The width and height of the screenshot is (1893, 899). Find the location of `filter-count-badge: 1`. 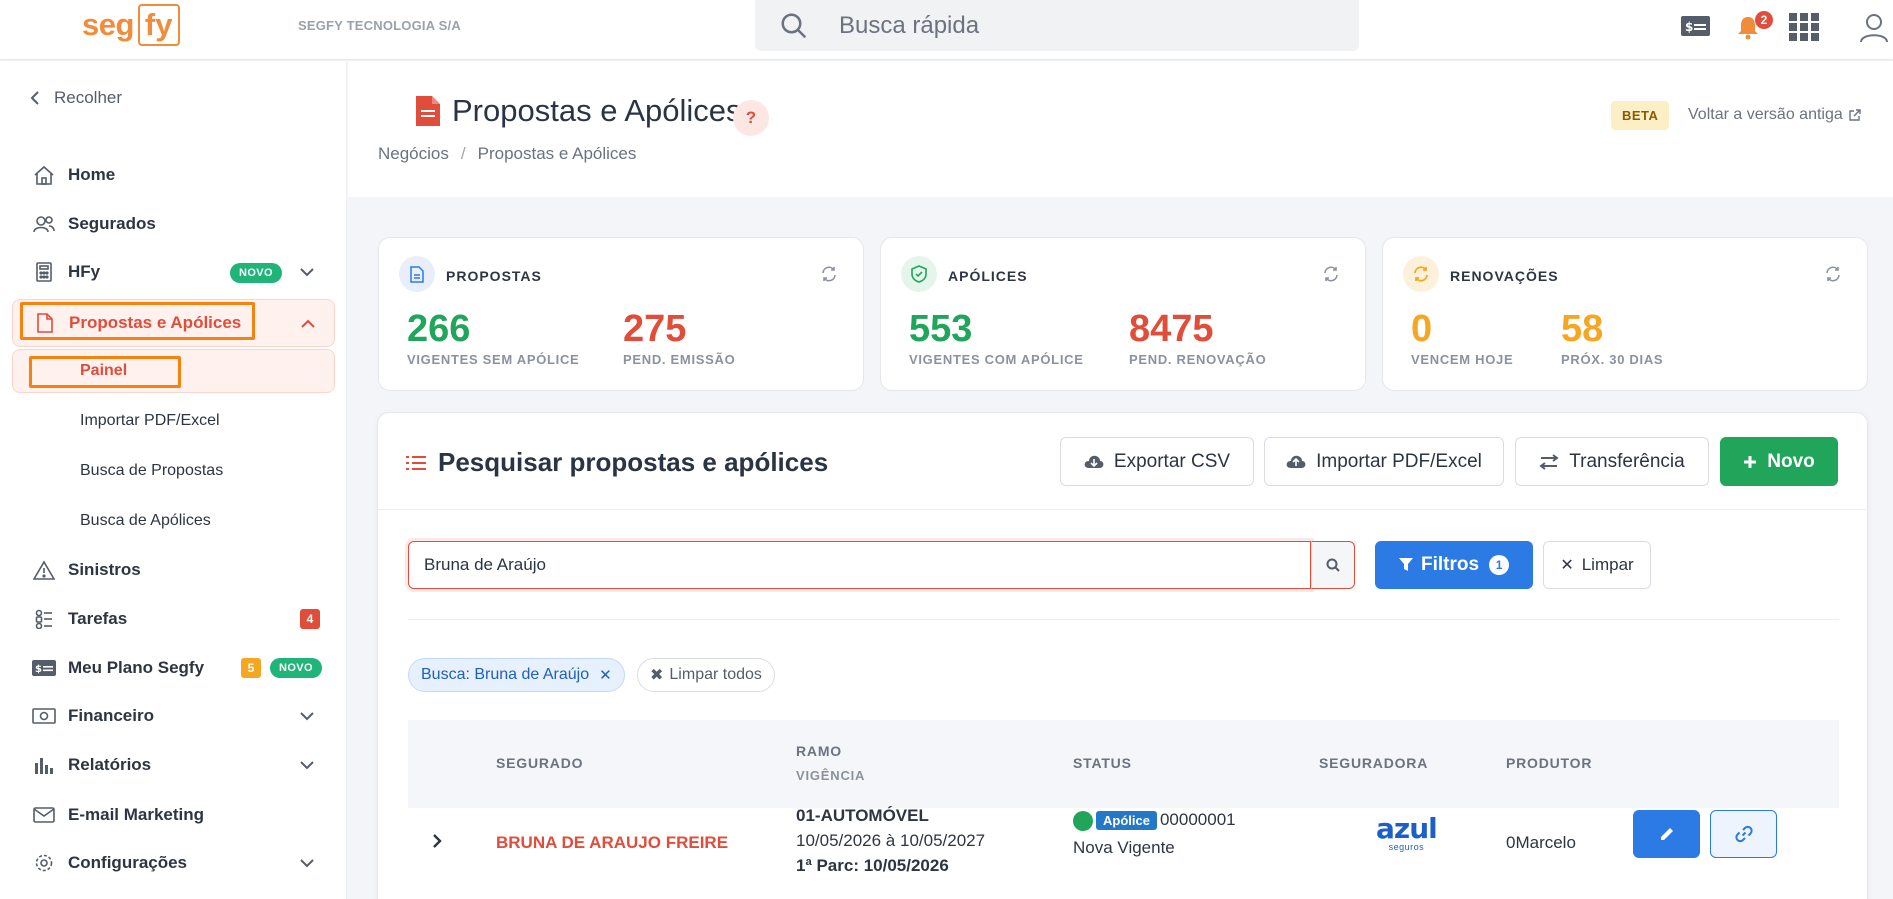

filter-count-badge: 1 is located at coordinates (1499, 565).